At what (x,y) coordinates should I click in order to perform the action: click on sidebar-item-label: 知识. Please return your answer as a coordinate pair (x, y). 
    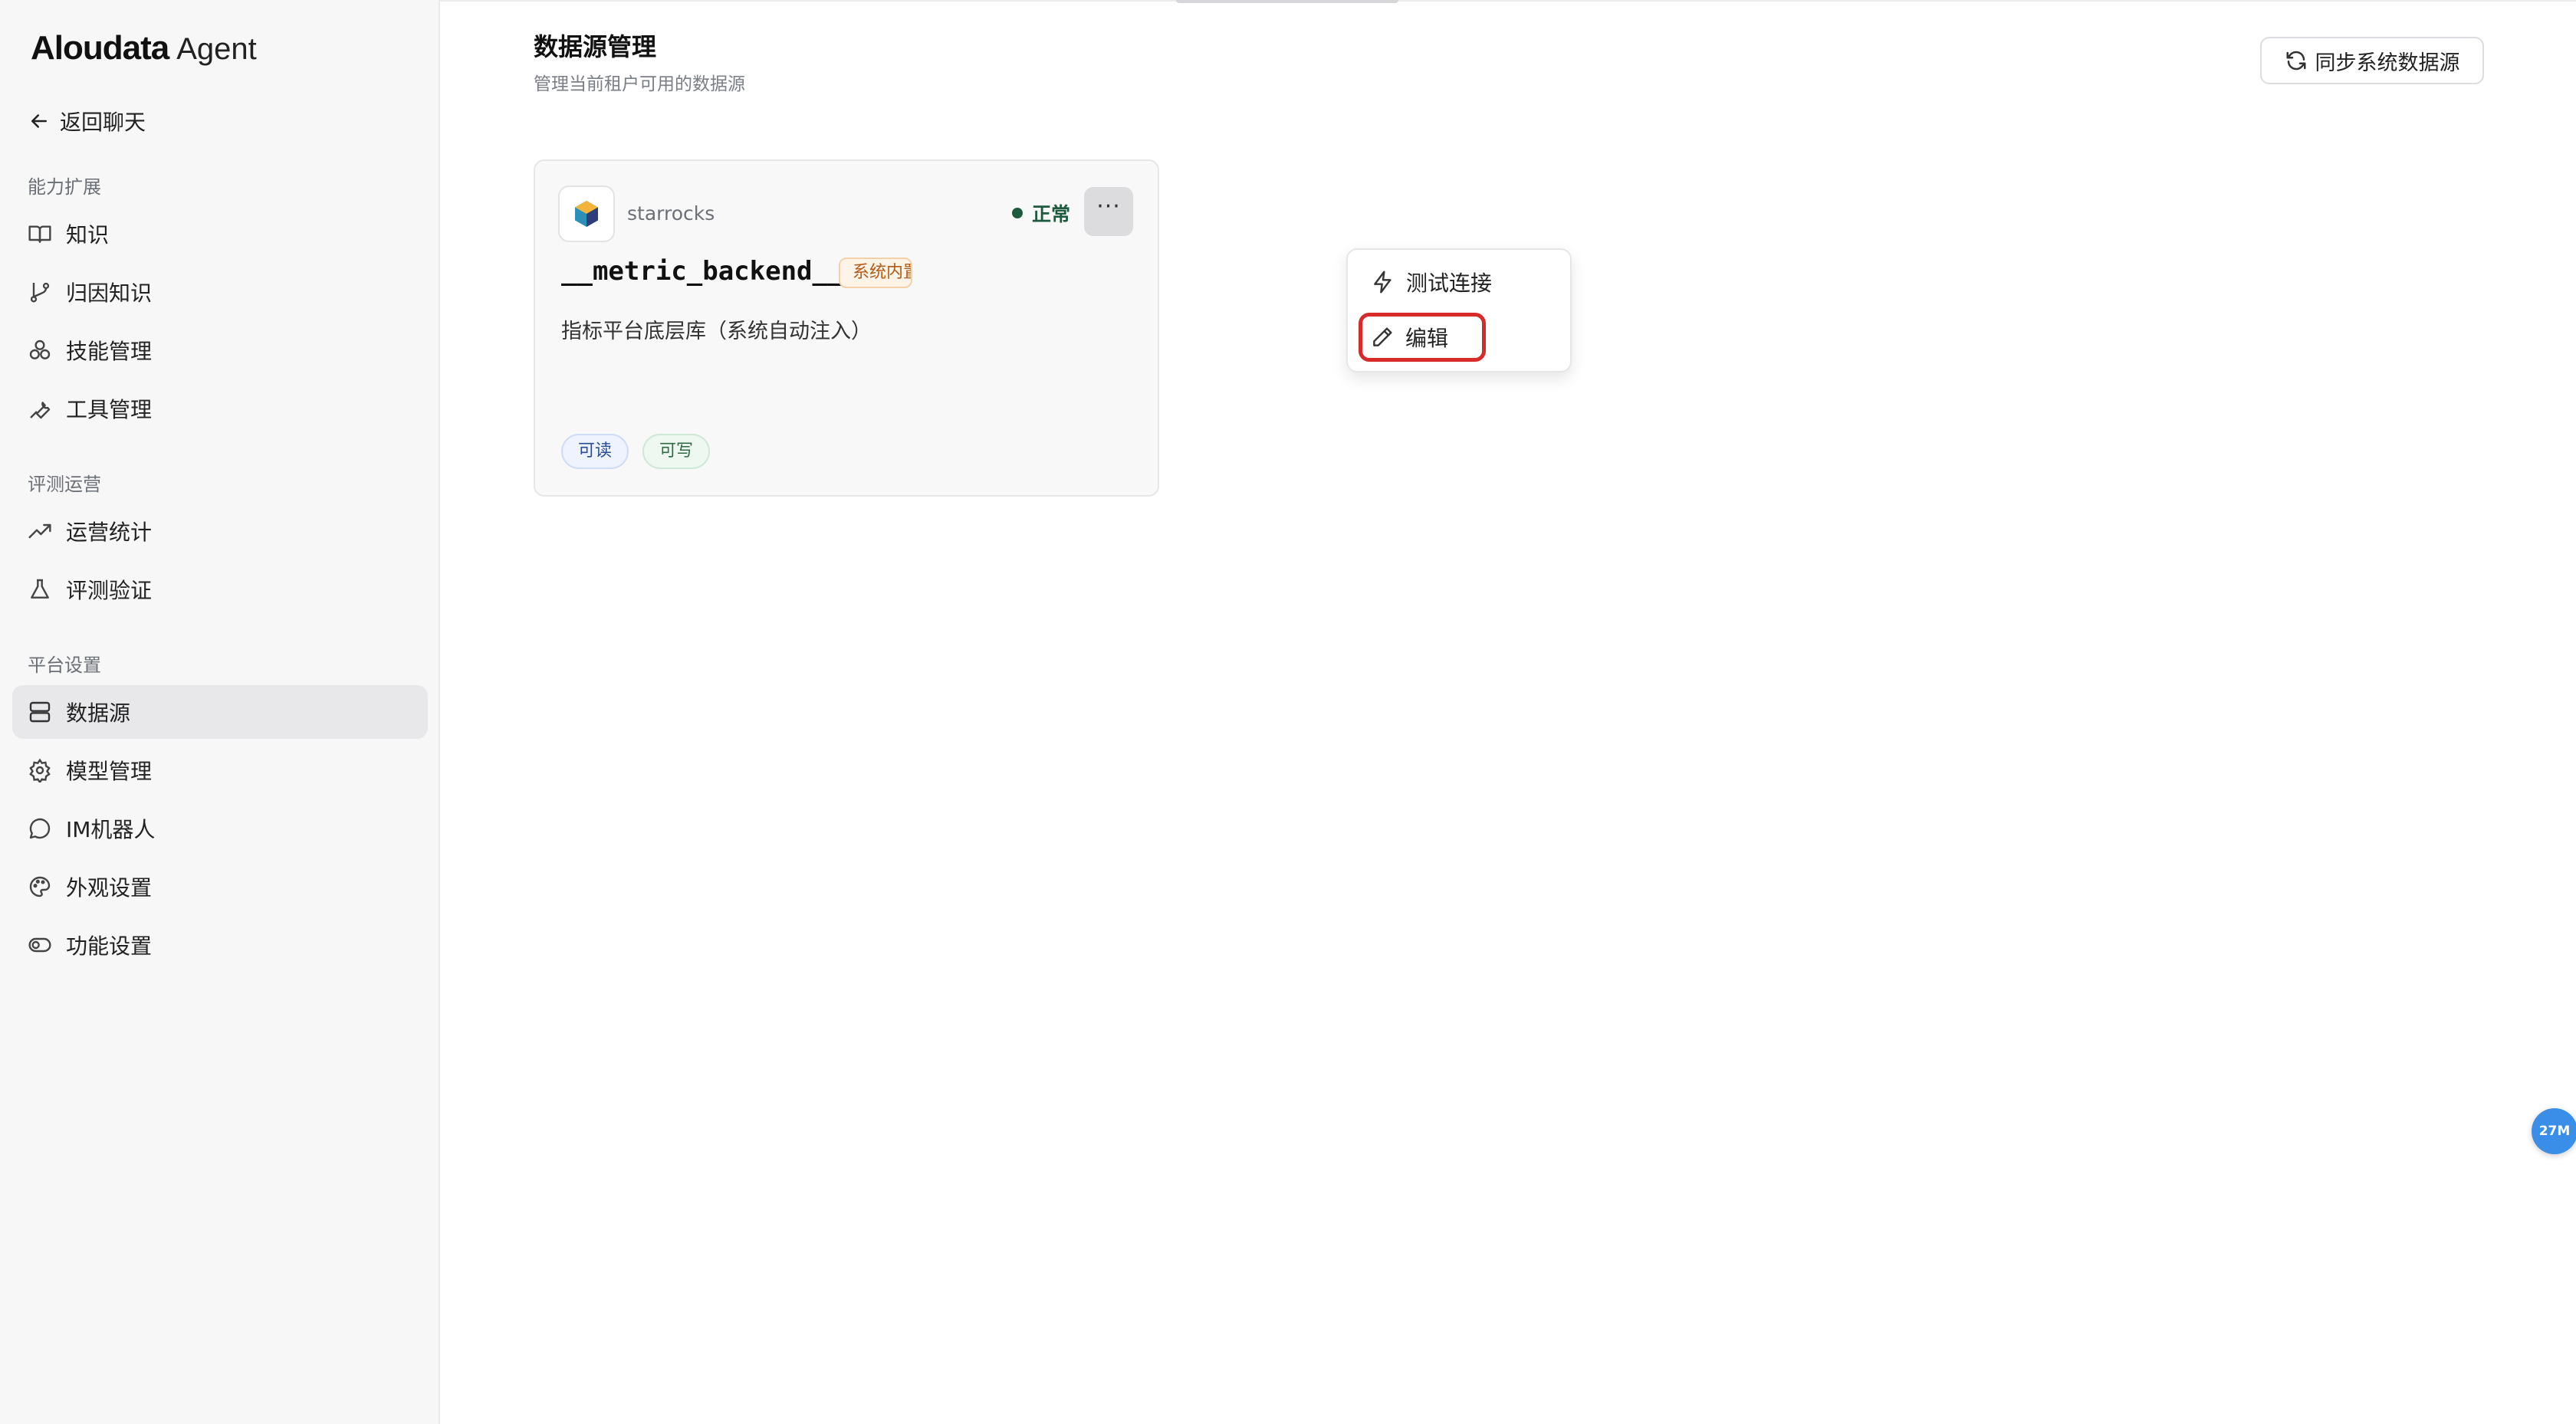
    Looking at the image, I should click on (88, 235).